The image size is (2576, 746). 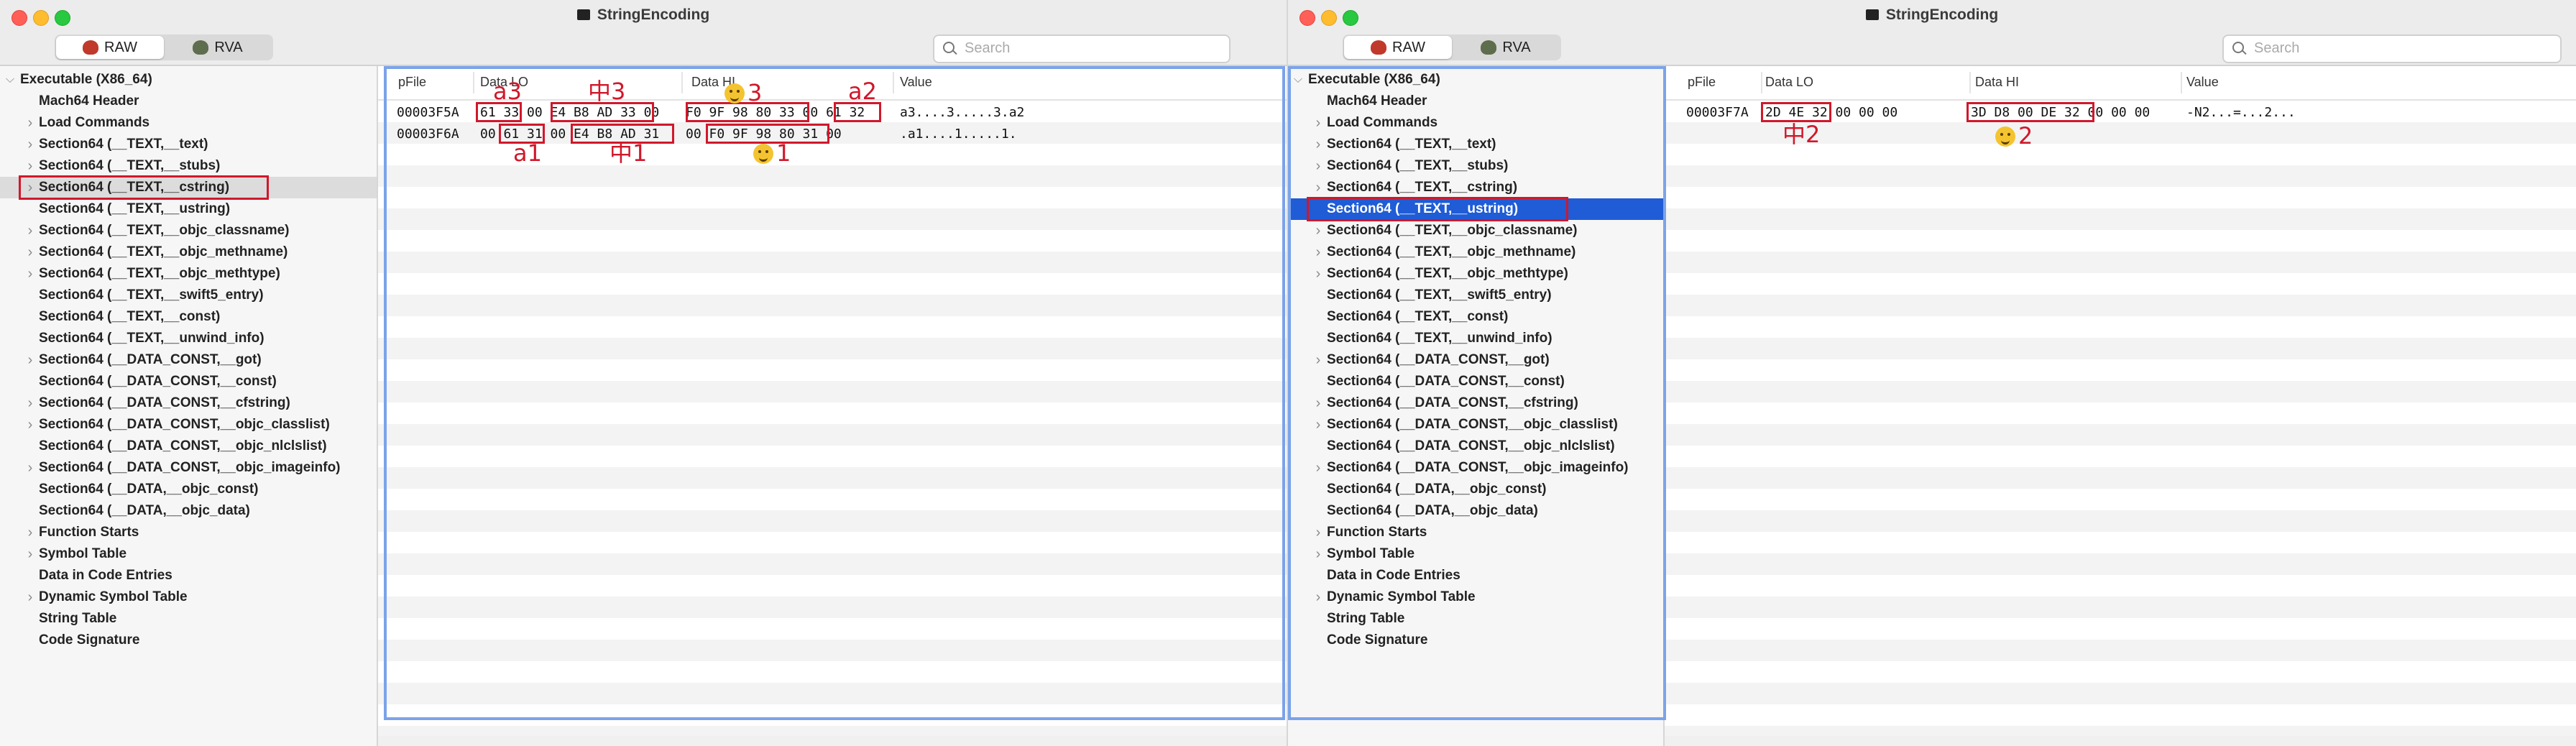 I want to click on tree-item-label: Section64 (__TEXT,__ustring), so click(x=135, y=209).